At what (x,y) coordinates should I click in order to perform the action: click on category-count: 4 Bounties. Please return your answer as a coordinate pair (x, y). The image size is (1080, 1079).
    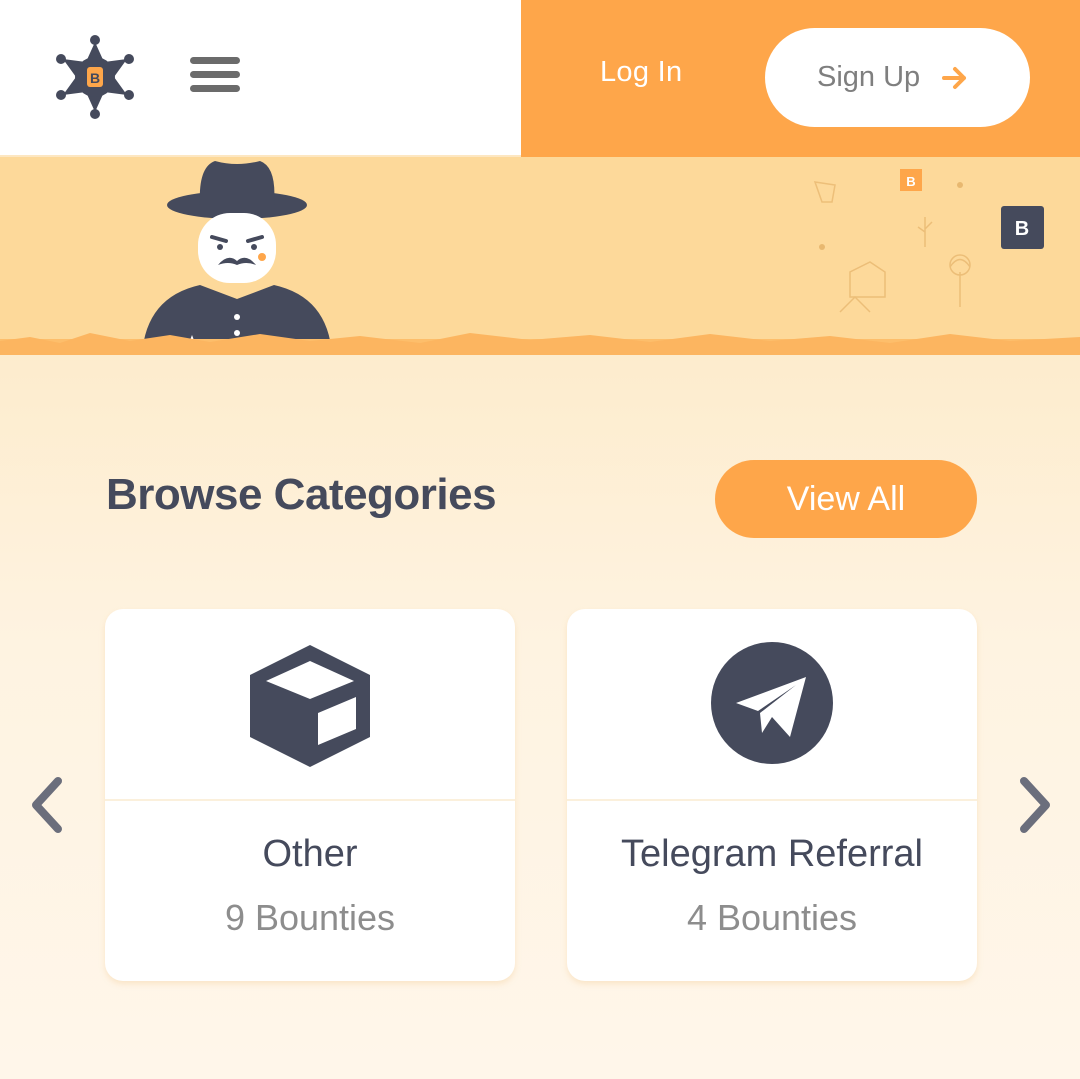
    Looking at the image, I should click on (772, 917).